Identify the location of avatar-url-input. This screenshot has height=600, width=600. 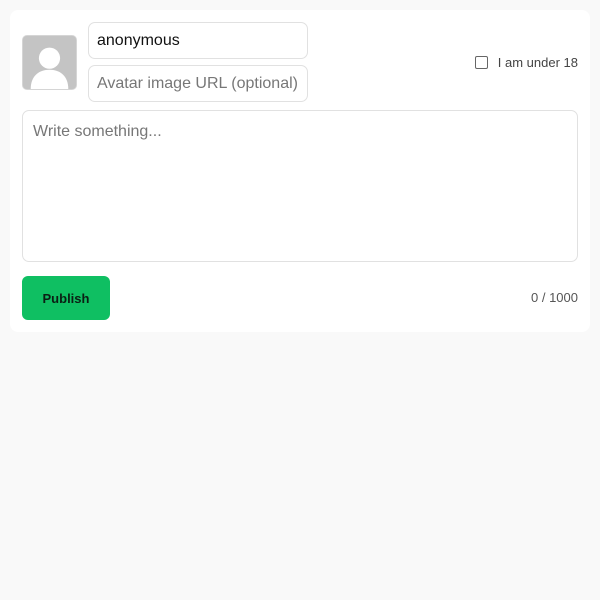
(198, 83).